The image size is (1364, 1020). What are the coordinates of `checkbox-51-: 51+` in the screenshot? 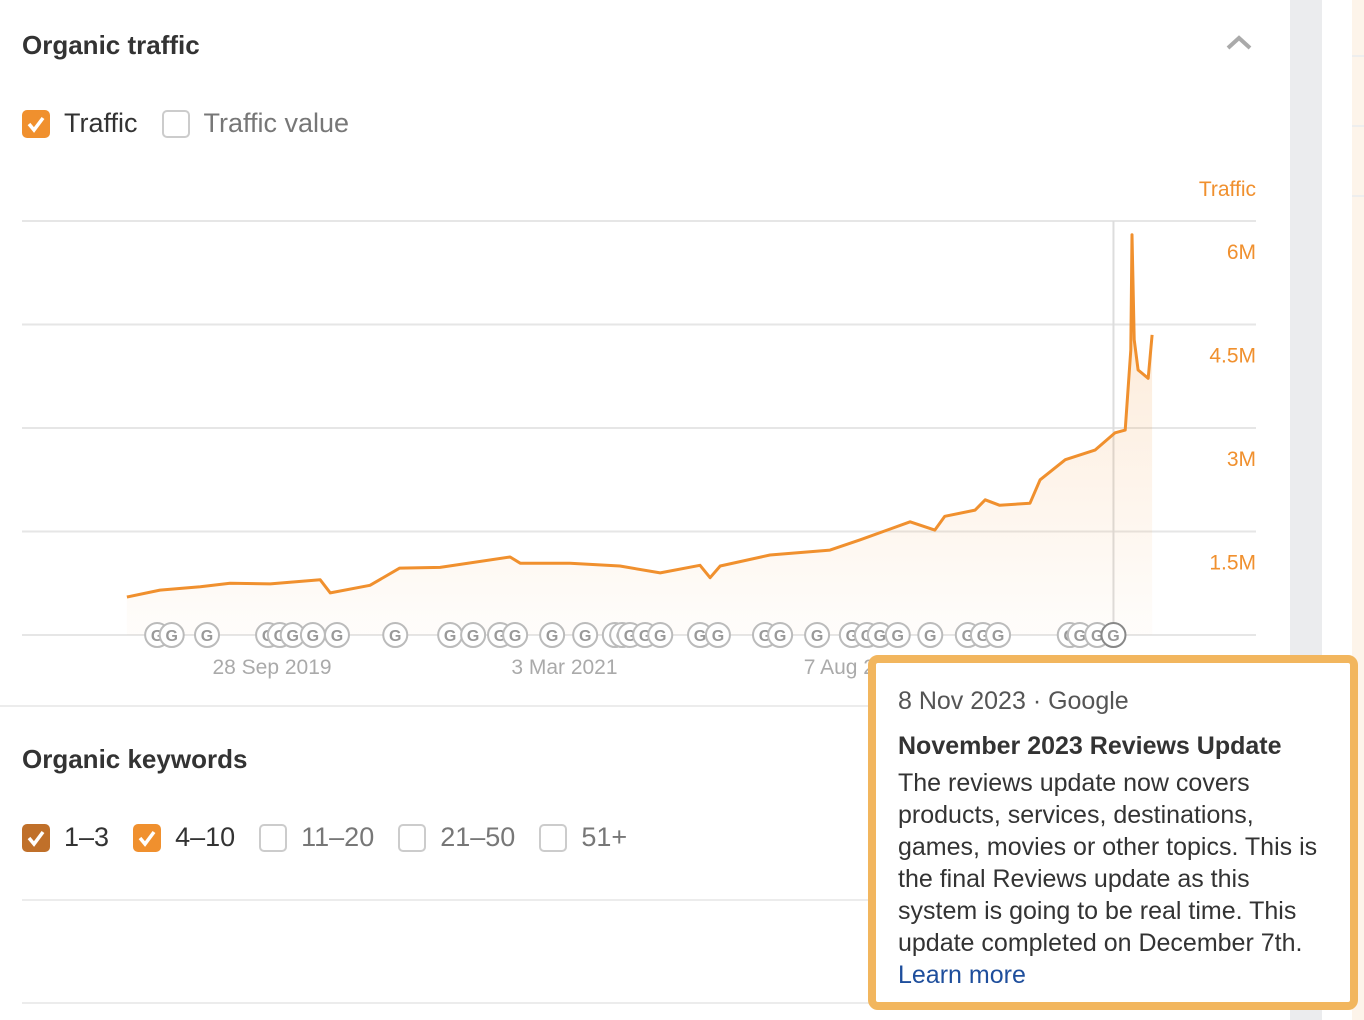 It's located at (583, 837).